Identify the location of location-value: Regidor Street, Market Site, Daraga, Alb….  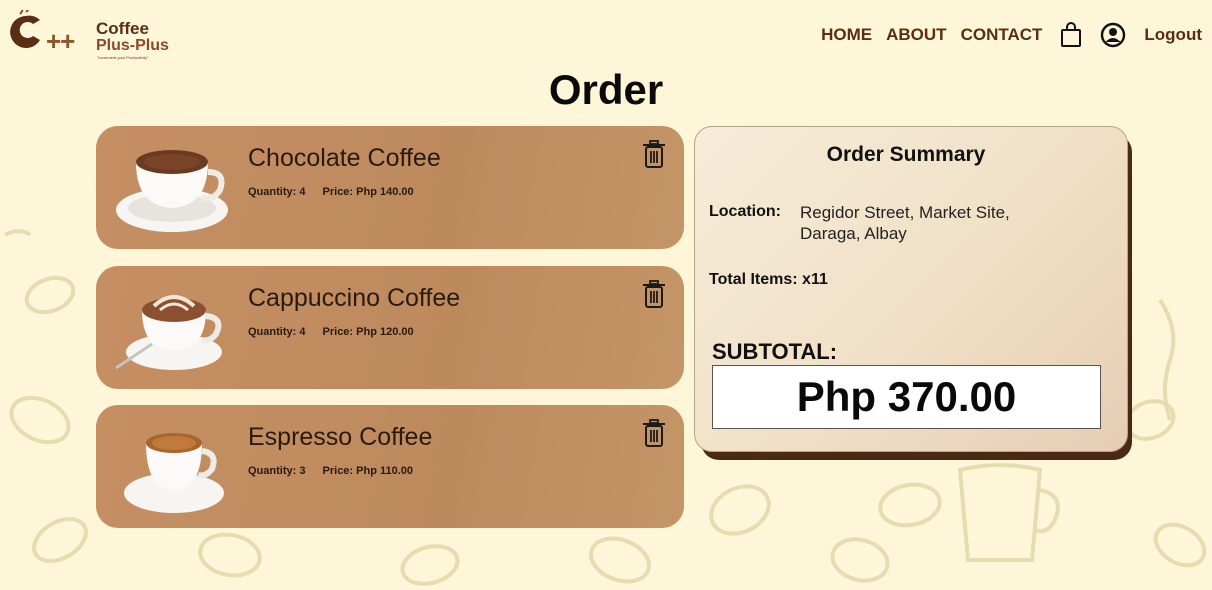
(905, 223).